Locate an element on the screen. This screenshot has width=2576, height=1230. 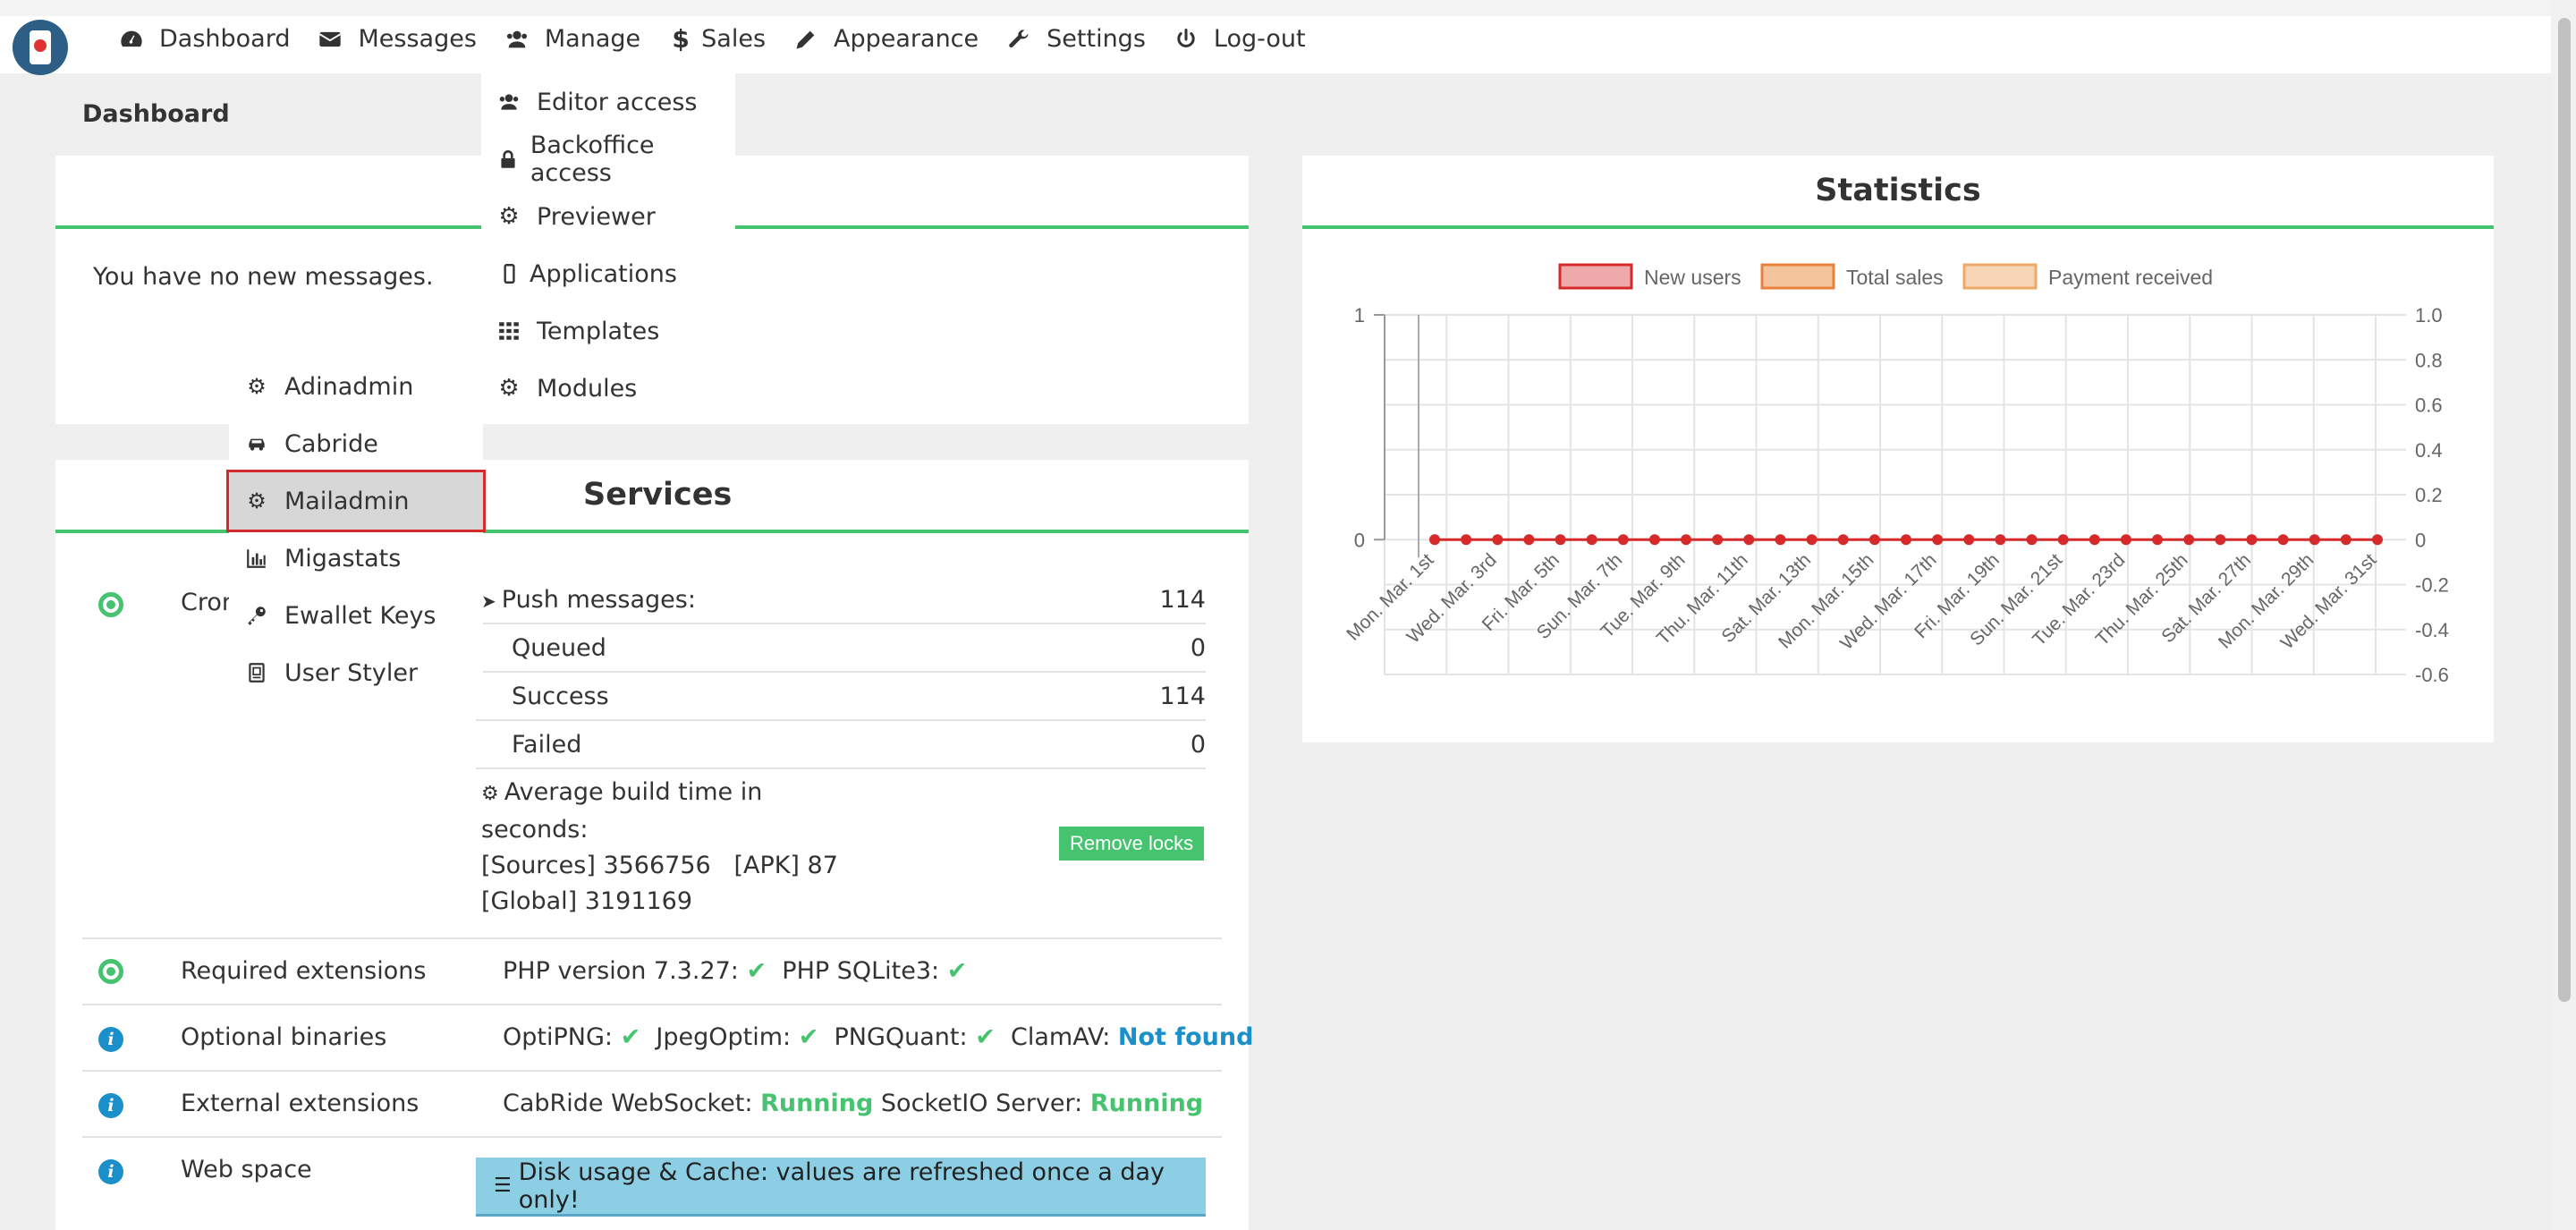
left-axis-tick: 0 is located at coordinates (1359, 540).